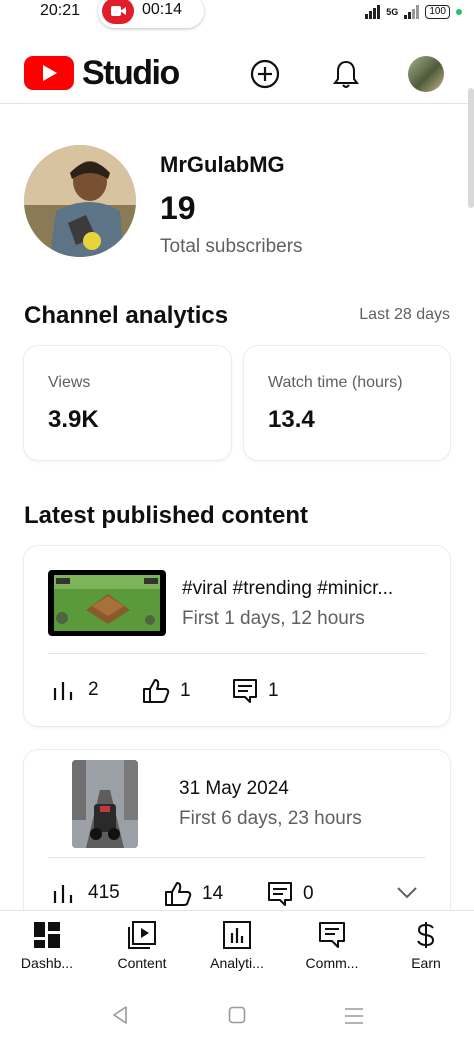 The width and height of the screenshot is (474, 1038). What do you see at coordinates (104, 892) in the screenshot?
I see `views-count: 415` at bounding box center [104, 892].